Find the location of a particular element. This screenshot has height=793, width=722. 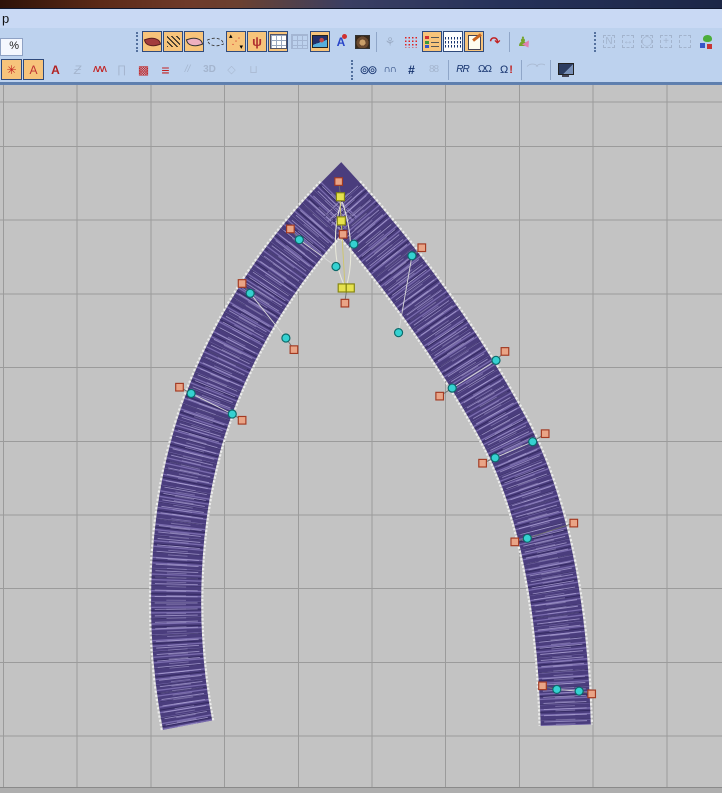

letter-solid-button: A is located at coordinates (55, 69).